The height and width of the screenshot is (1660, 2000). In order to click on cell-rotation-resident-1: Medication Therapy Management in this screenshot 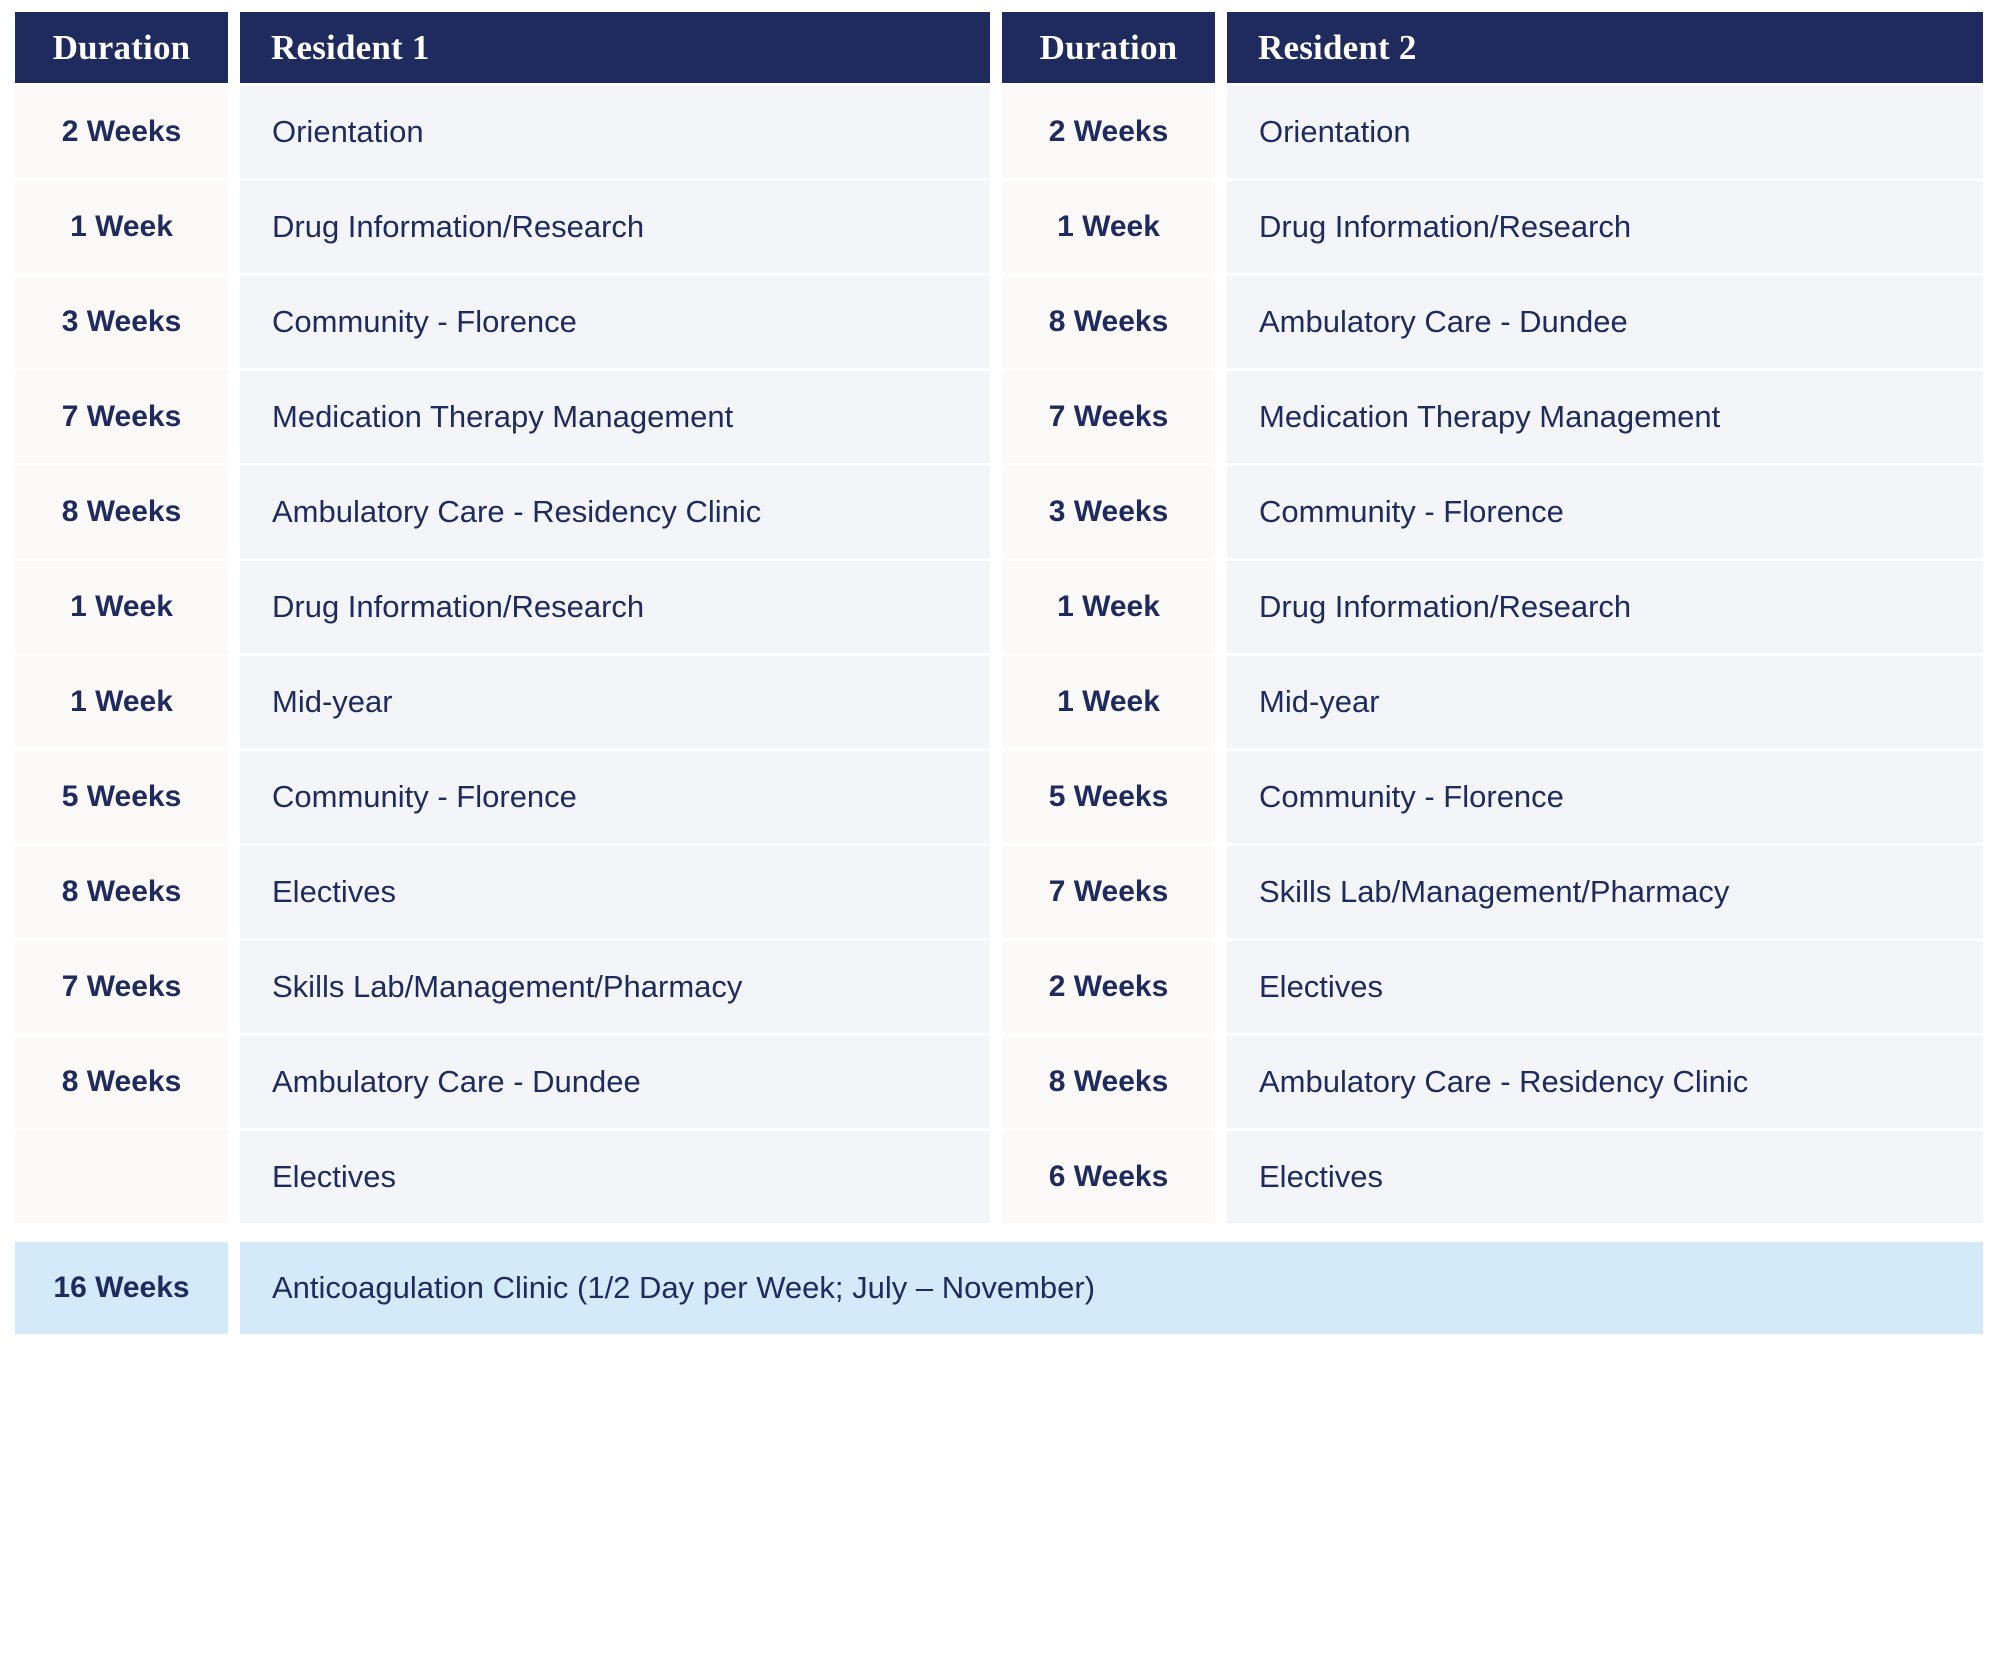, I will do `click(615, 417)`.